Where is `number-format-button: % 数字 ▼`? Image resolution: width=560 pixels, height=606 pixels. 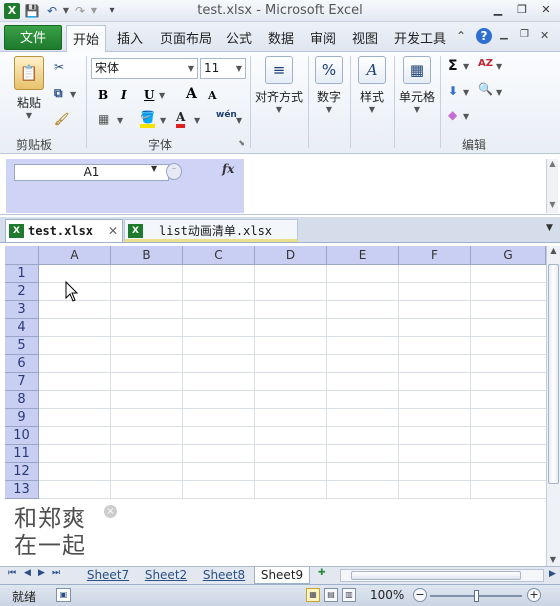
number-format-button: % 数字 ▼ is located at coordinates (329, 85).